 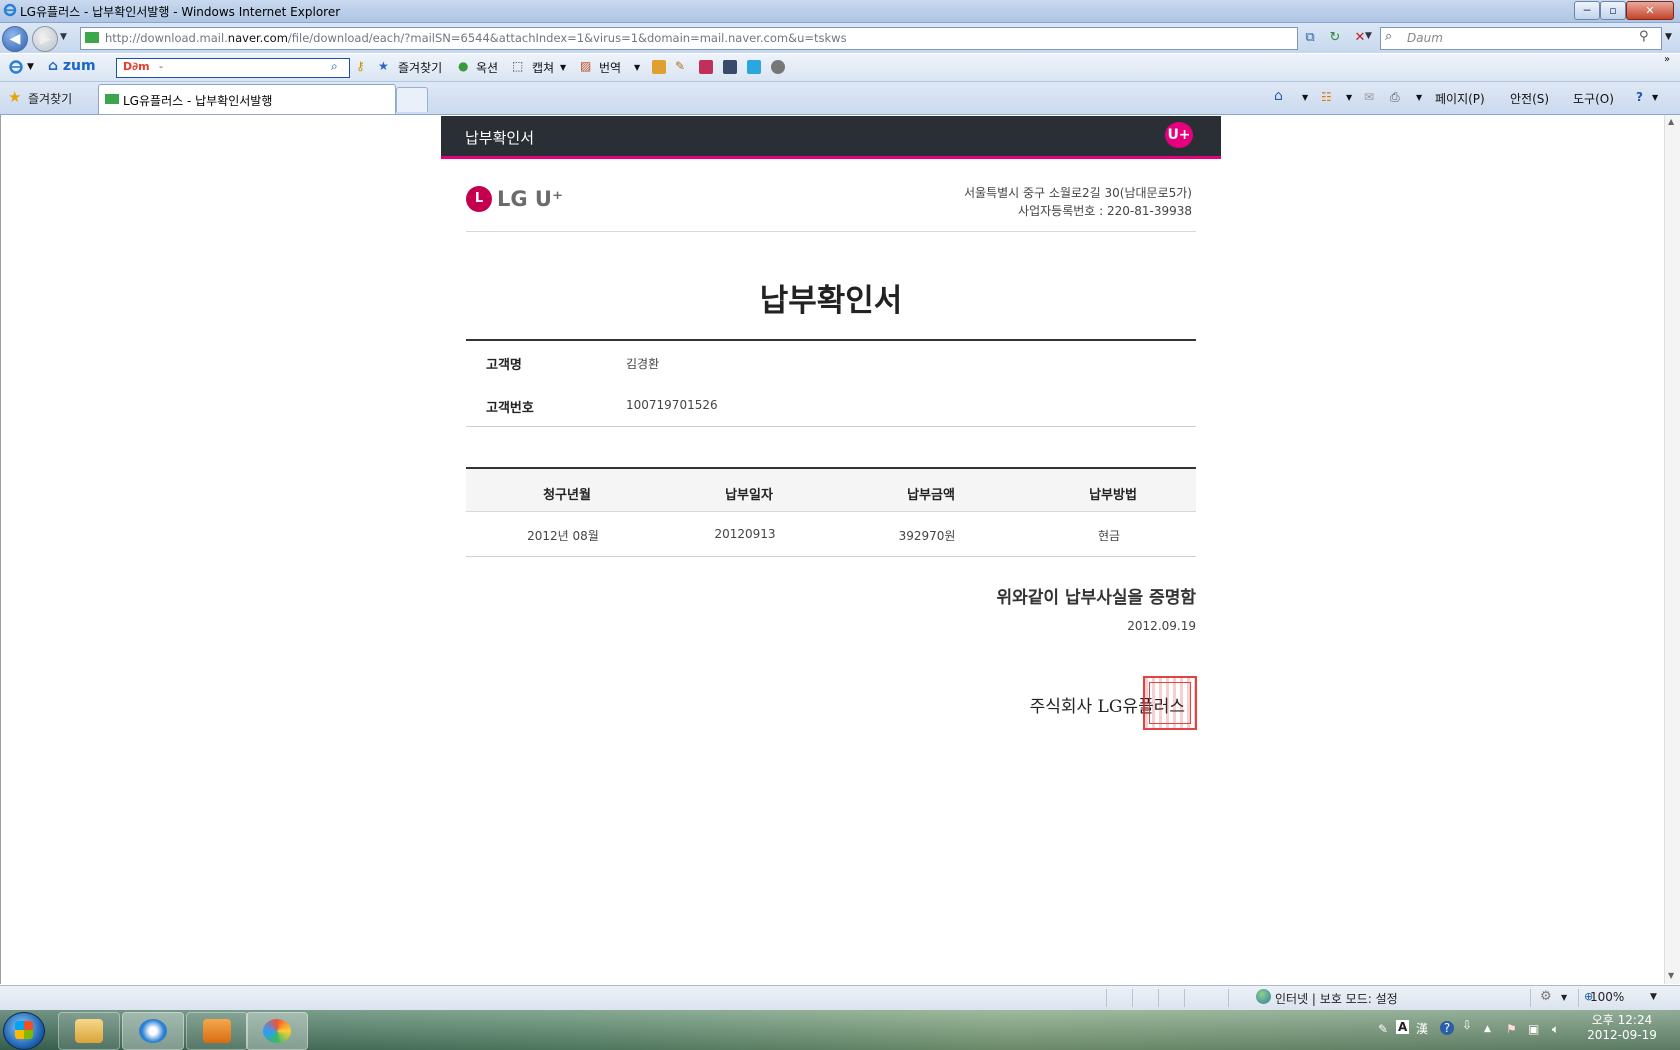 I want to click on tray-pen-icon: ✎, so click(x=1383, y=1029).